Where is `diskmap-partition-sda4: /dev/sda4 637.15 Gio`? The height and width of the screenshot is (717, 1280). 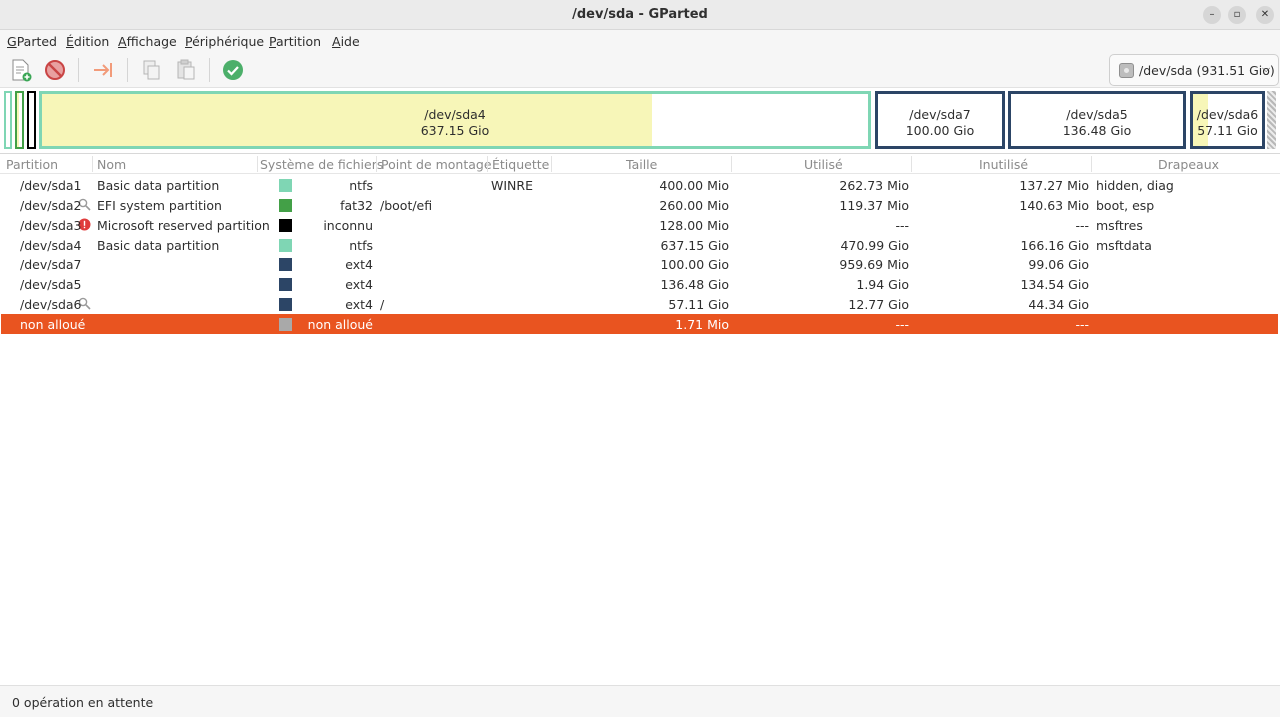
diskmap-partition-sda4: /dev/sda4 637.15 Gio is located at coordinates (455, 120).